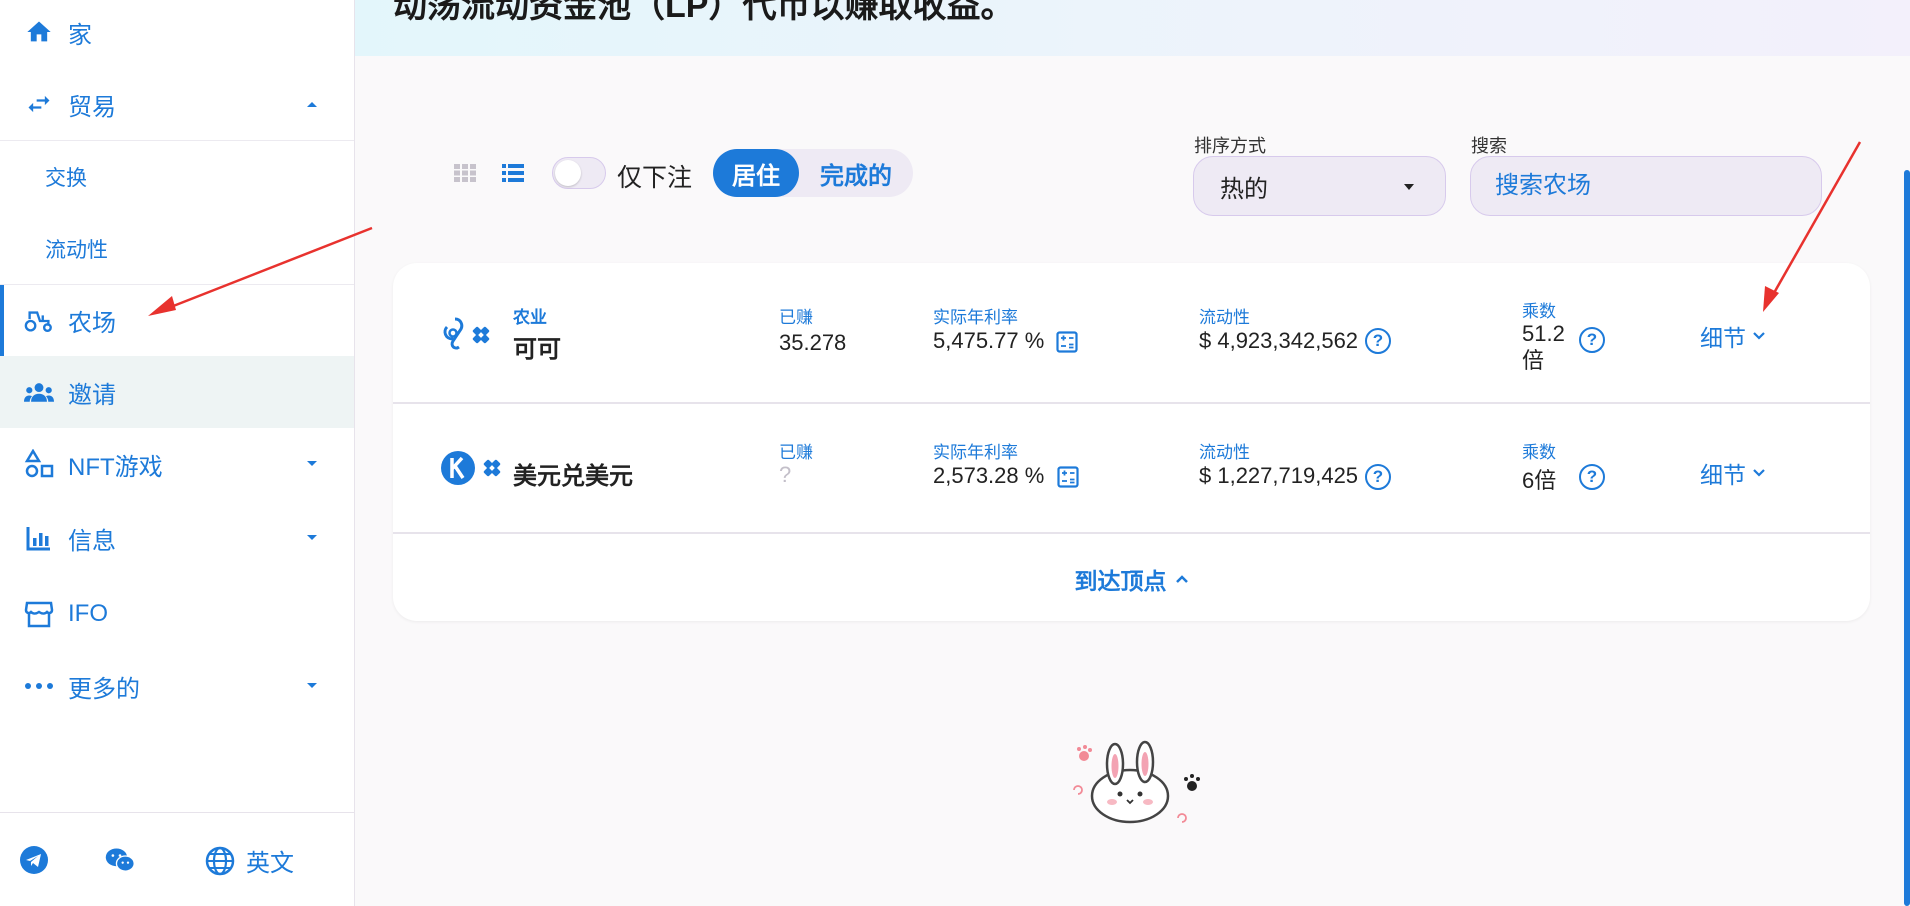  What do you see at coordinates (39, 538) in the screenshot?
I see `bar-chart-icon` at bounding box center [39, 538].